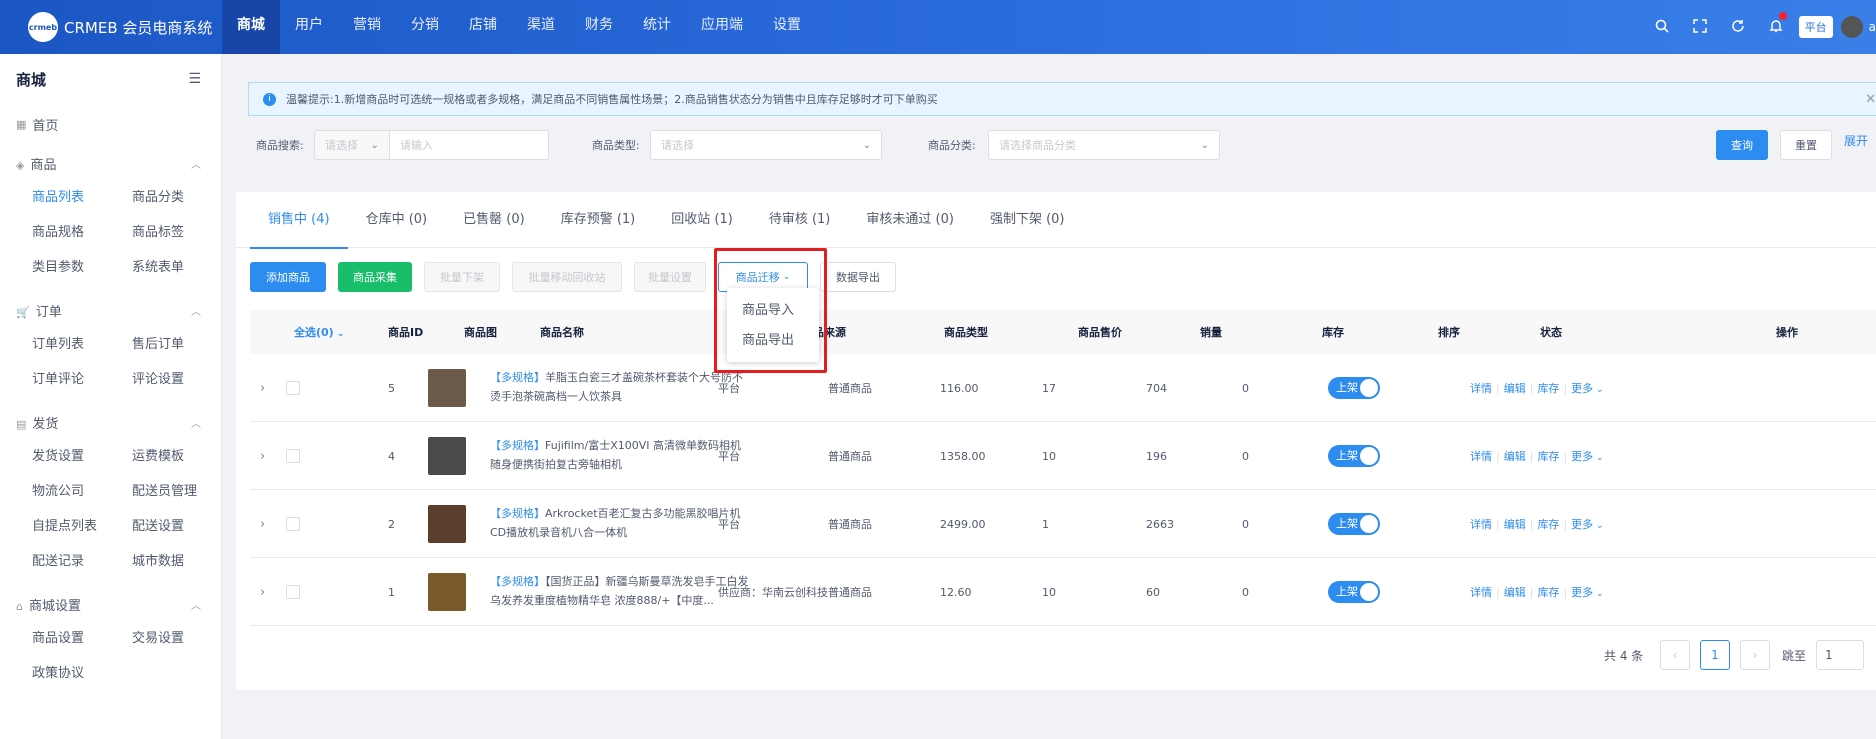  What do you see at coordinates (541, 27) in the screenshot?
I see `top-nav-item-channel: 渠道` at bounding box center [541, 27].